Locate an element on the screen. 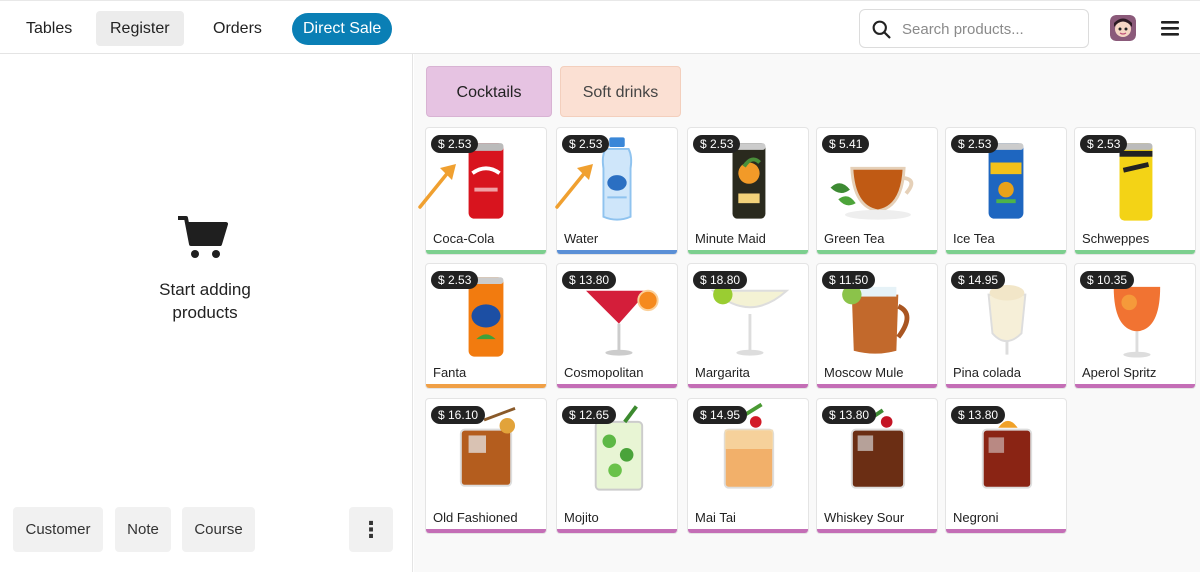  course-button: Course is located at coordinates (218, 529).